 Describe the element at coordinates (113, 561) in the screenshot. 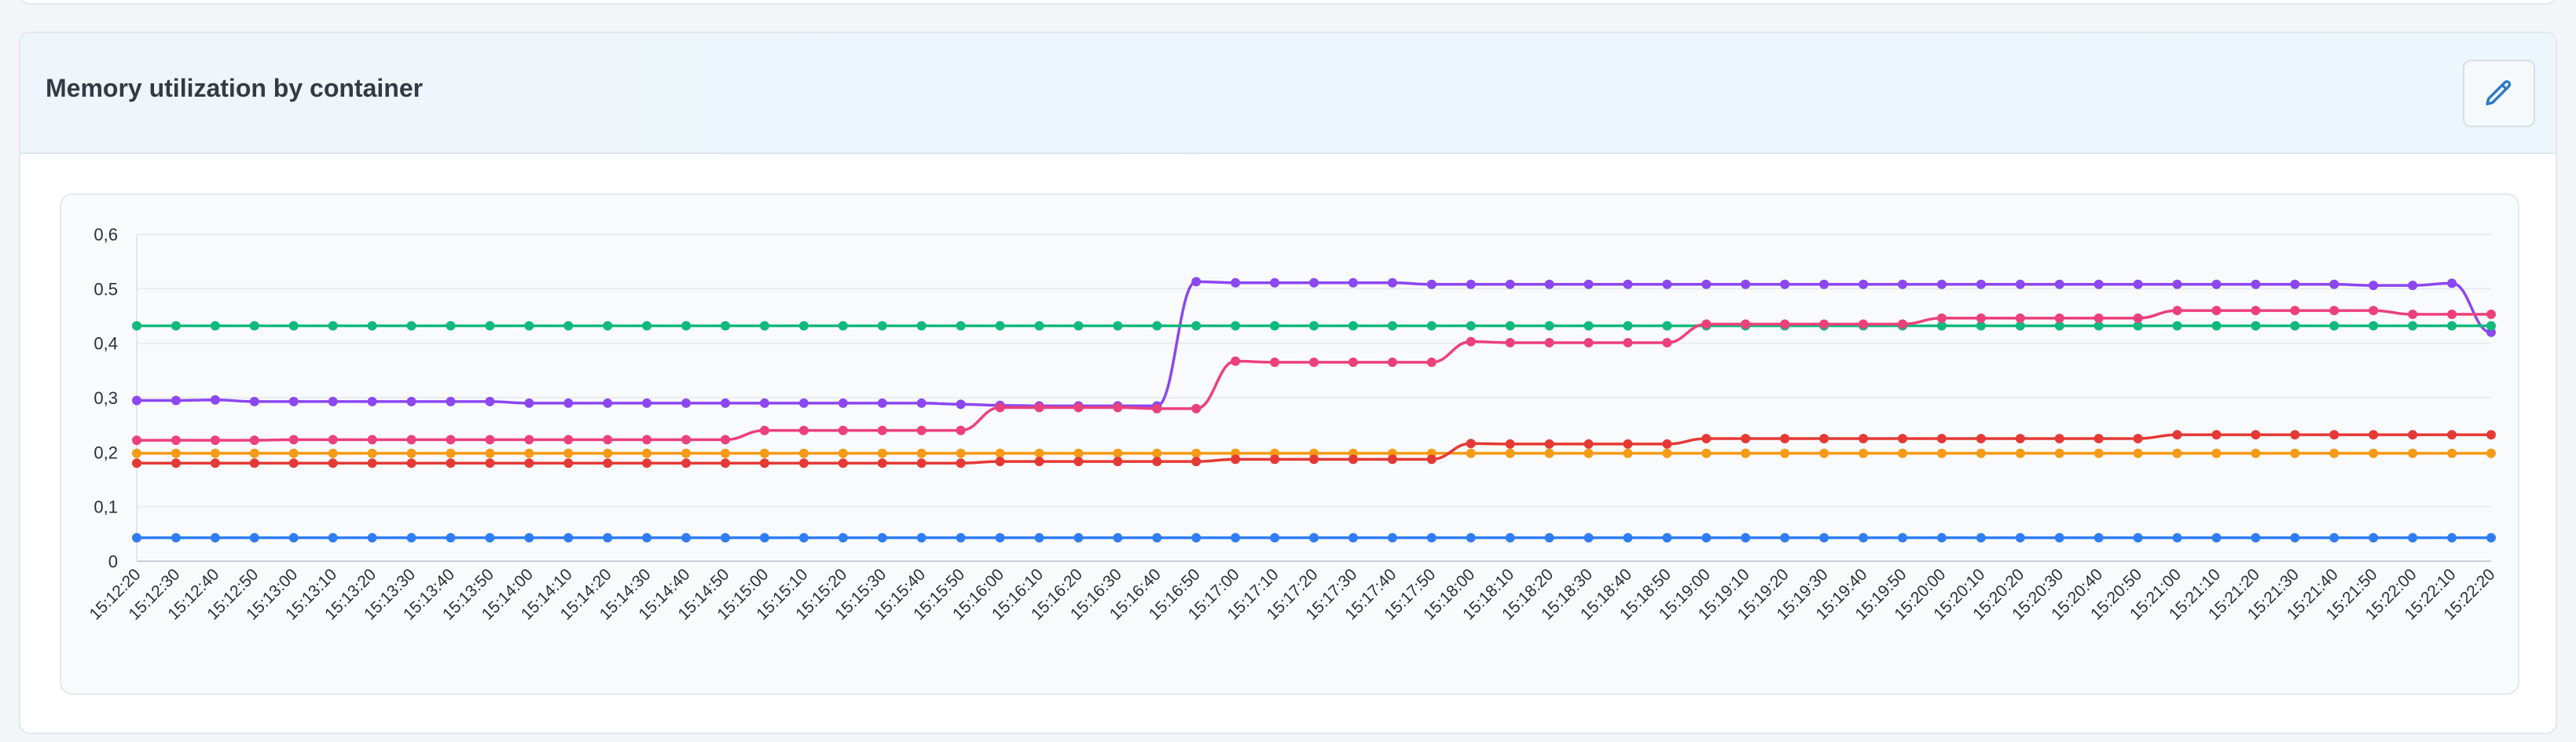

I see `y-tick-label: 0` at that location.